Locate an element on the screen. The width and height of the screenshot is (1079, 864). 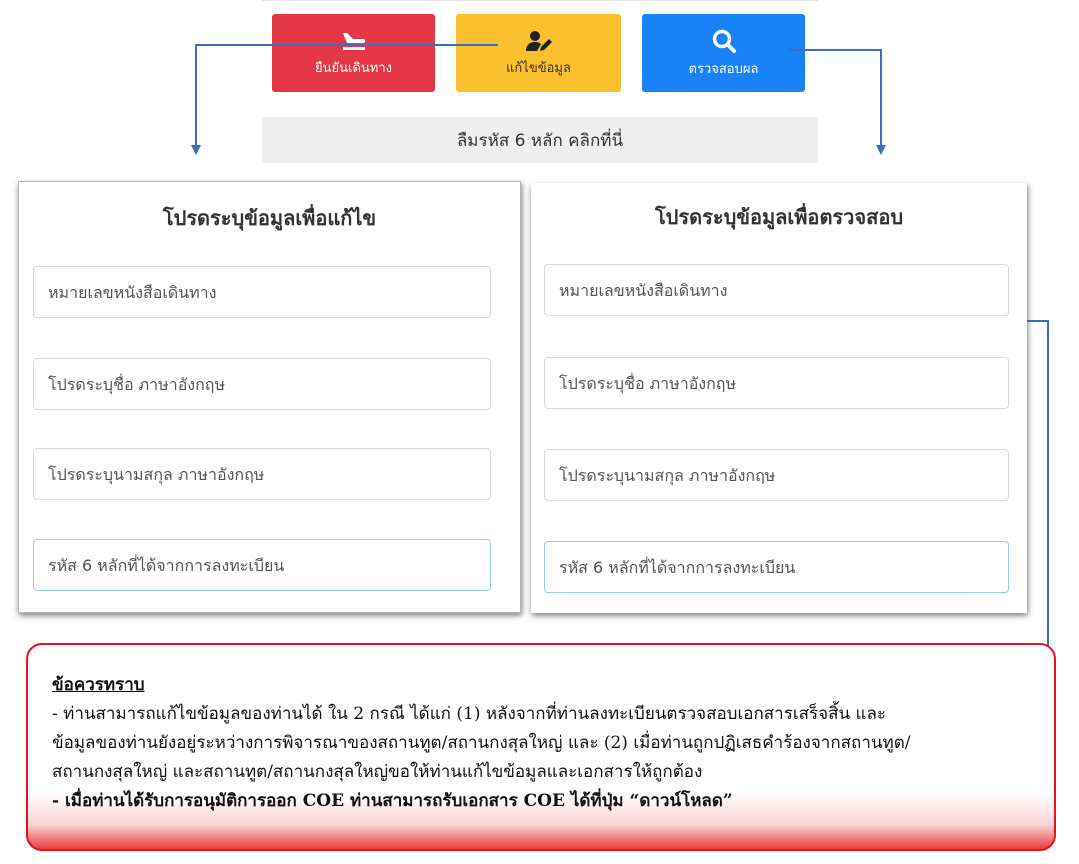
confirm-travel-label: ยืนยันเดินทาง is located at coordinates (353, 68).